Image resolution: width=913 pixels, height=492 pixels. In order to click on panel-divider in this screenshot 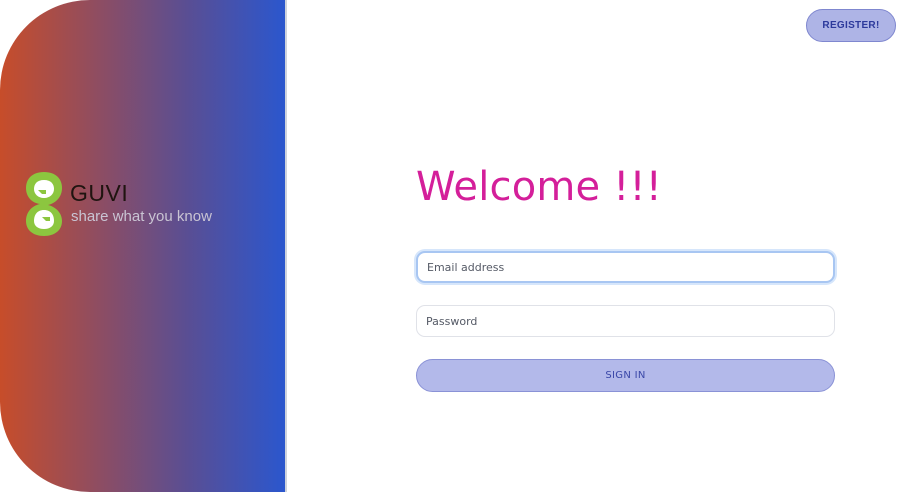, I will do `click(286, 246)`.